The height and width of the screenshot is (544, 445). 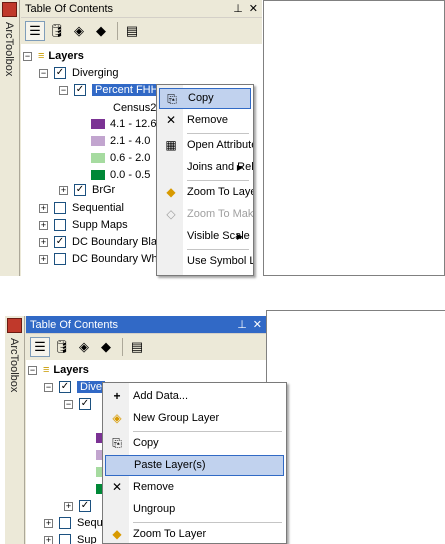 What do you see at coordinates (127, 90) in the screenshot?
I see `layer-label-selected: Percent FHH` at bounding box center [127, 90].